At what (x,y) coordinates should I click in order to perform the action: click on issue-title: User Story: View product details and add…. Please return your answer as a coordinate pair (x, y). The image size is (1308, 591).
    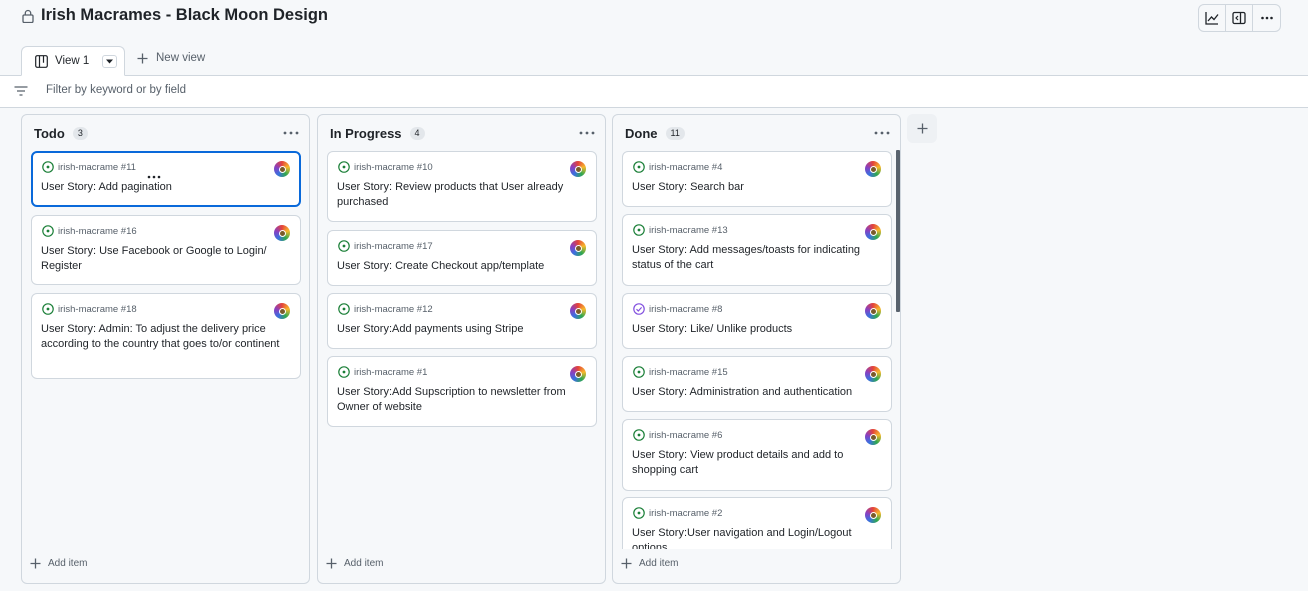
    Looking at the image, I should click on (756, 463).